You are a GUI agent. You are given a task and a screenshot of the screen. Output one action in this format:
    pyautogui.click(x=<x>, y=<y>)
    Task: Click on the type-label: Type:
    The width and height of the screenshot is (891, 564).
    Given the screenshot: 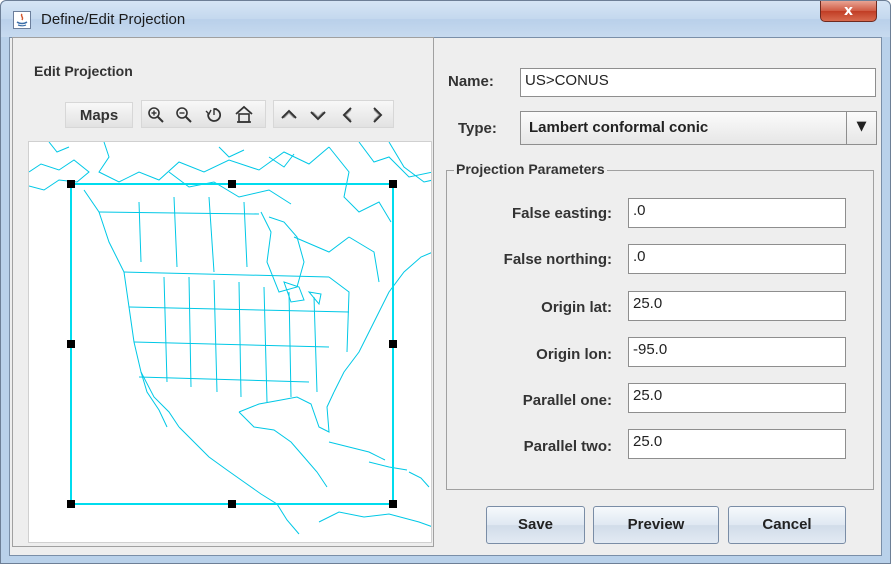 What is the action you would take?
    pyautogui.click(x=477, y=128)
    